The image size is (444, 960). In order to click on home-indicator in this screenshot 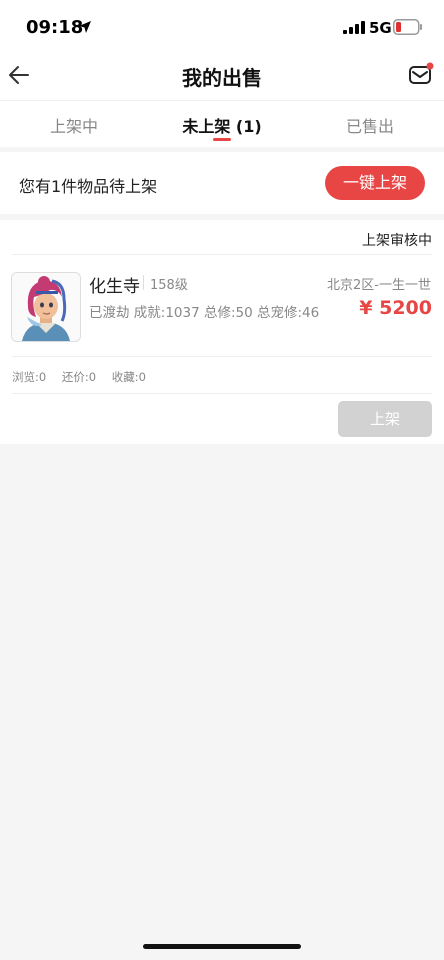, I will do `click(222, 946)`.